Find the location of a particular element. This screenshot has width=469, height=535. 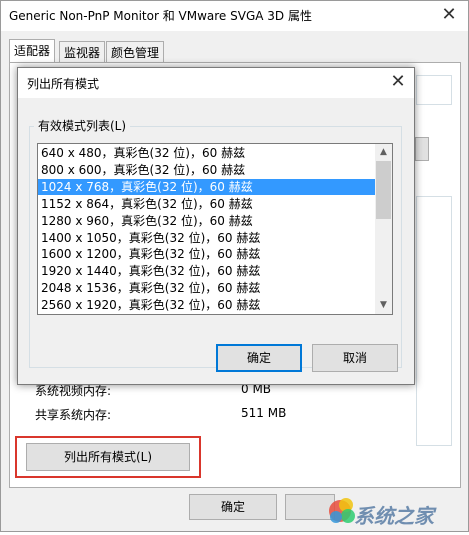

dialog-close-icon: ✕ is located at coordinates (398, 83).